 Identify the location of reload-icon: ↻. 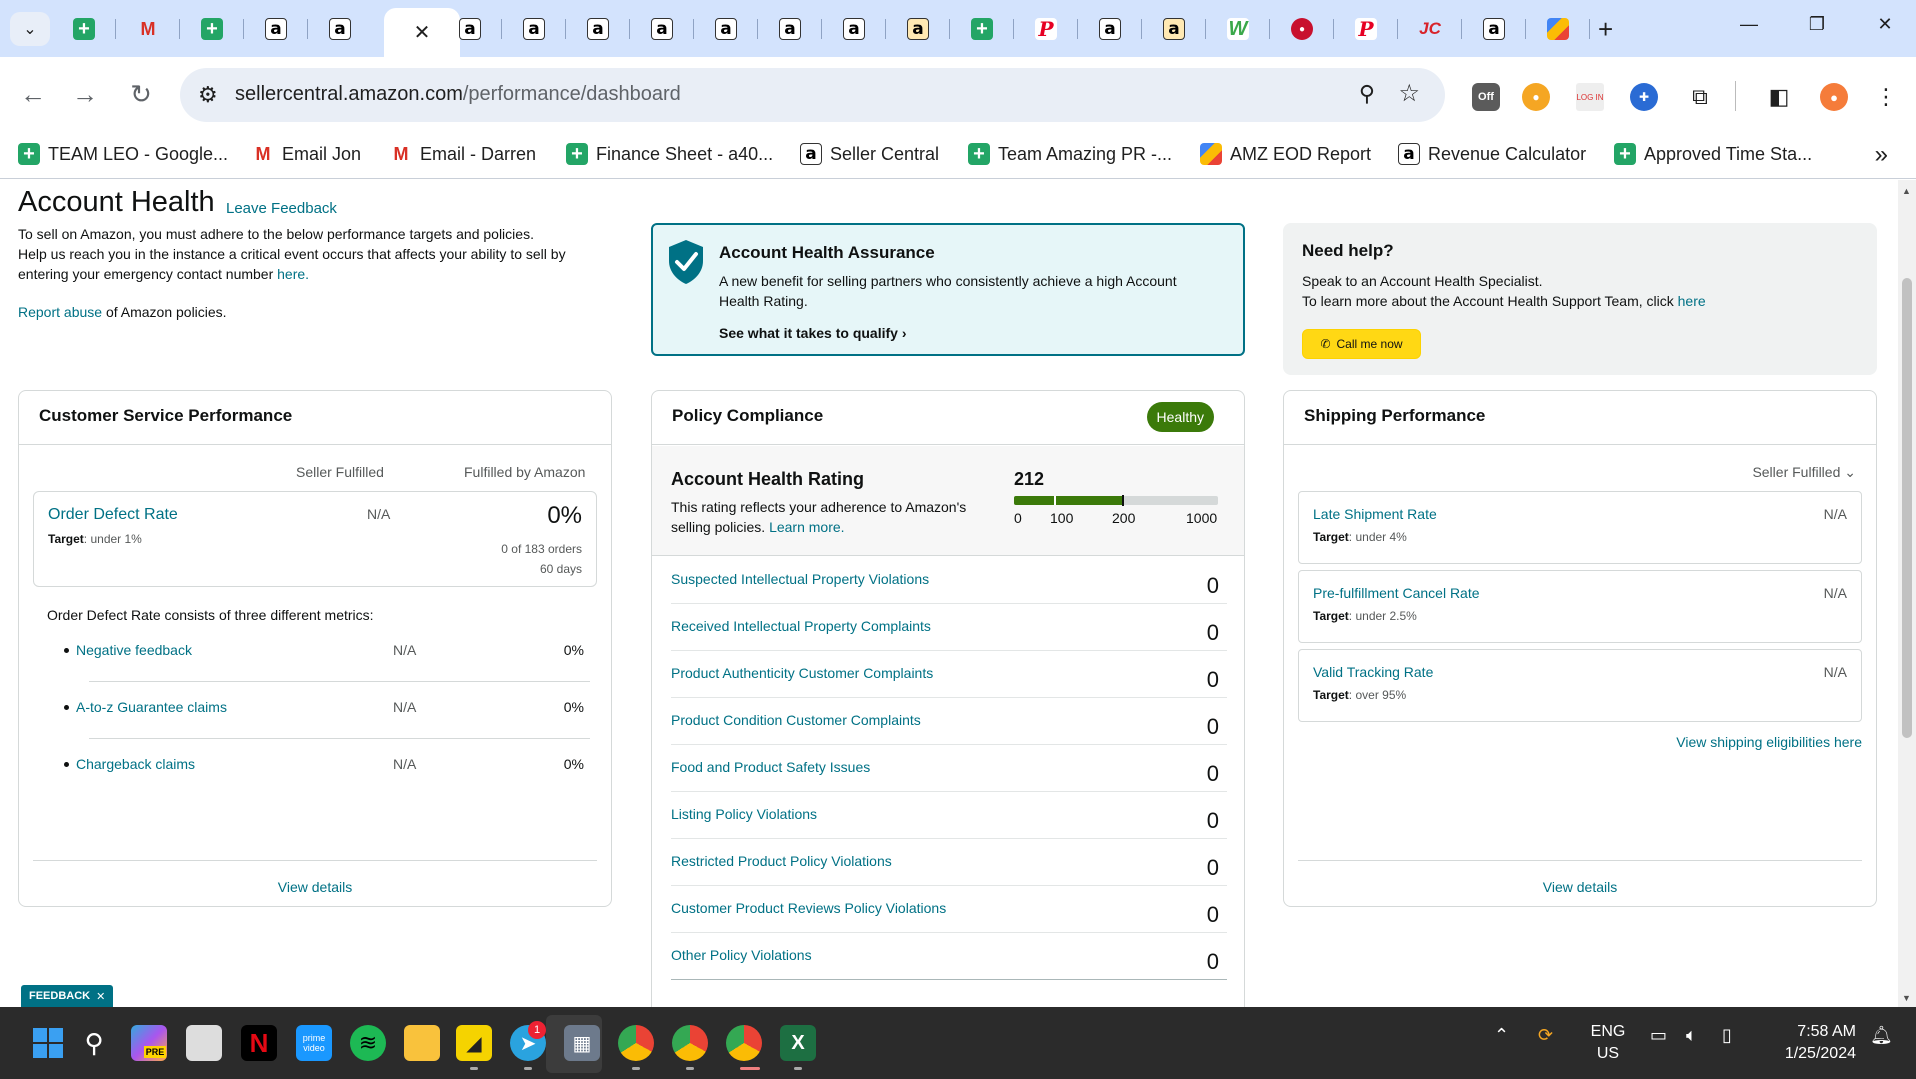
(141, 94).